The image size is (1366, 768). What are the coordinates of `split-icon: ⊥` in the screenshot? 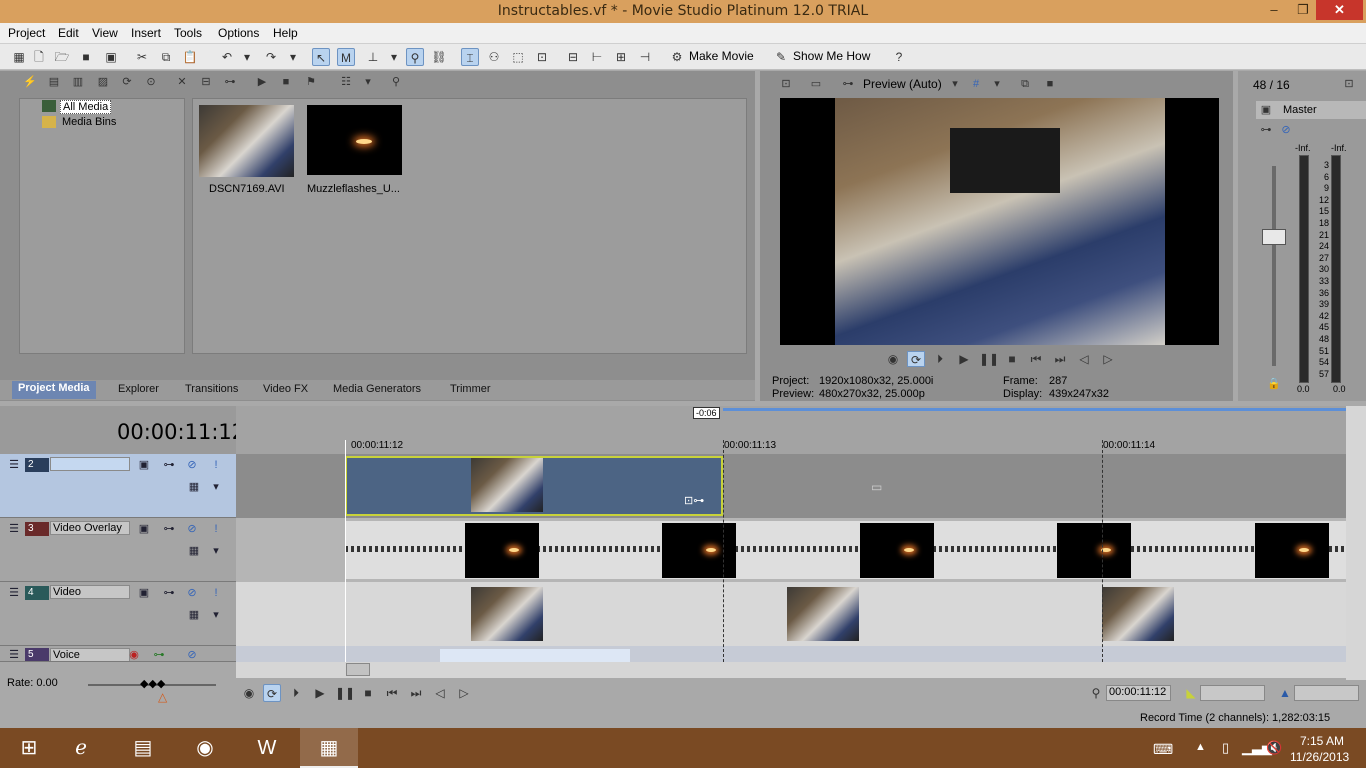 It's located at (373, 57).